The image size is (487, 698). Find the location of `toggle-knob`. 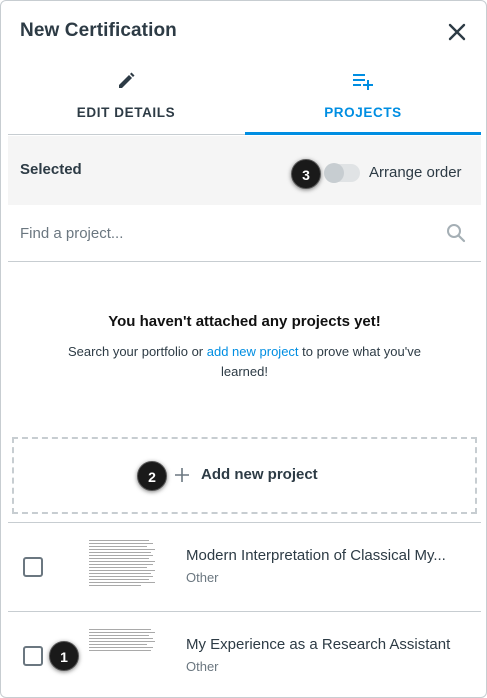

toggle-knob is located at coordinates (334, 173).